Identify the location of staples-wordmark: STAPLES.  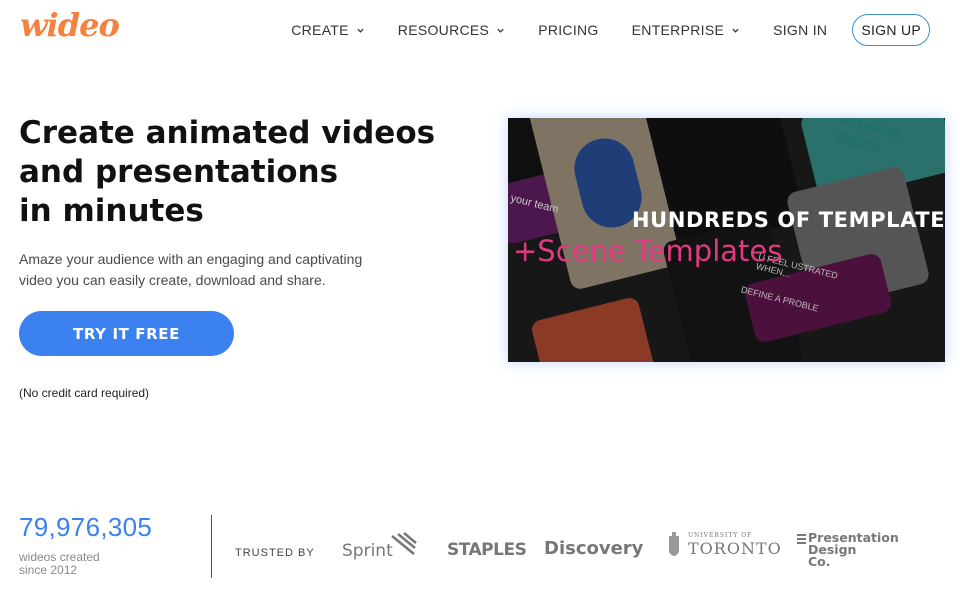
(487, 550).